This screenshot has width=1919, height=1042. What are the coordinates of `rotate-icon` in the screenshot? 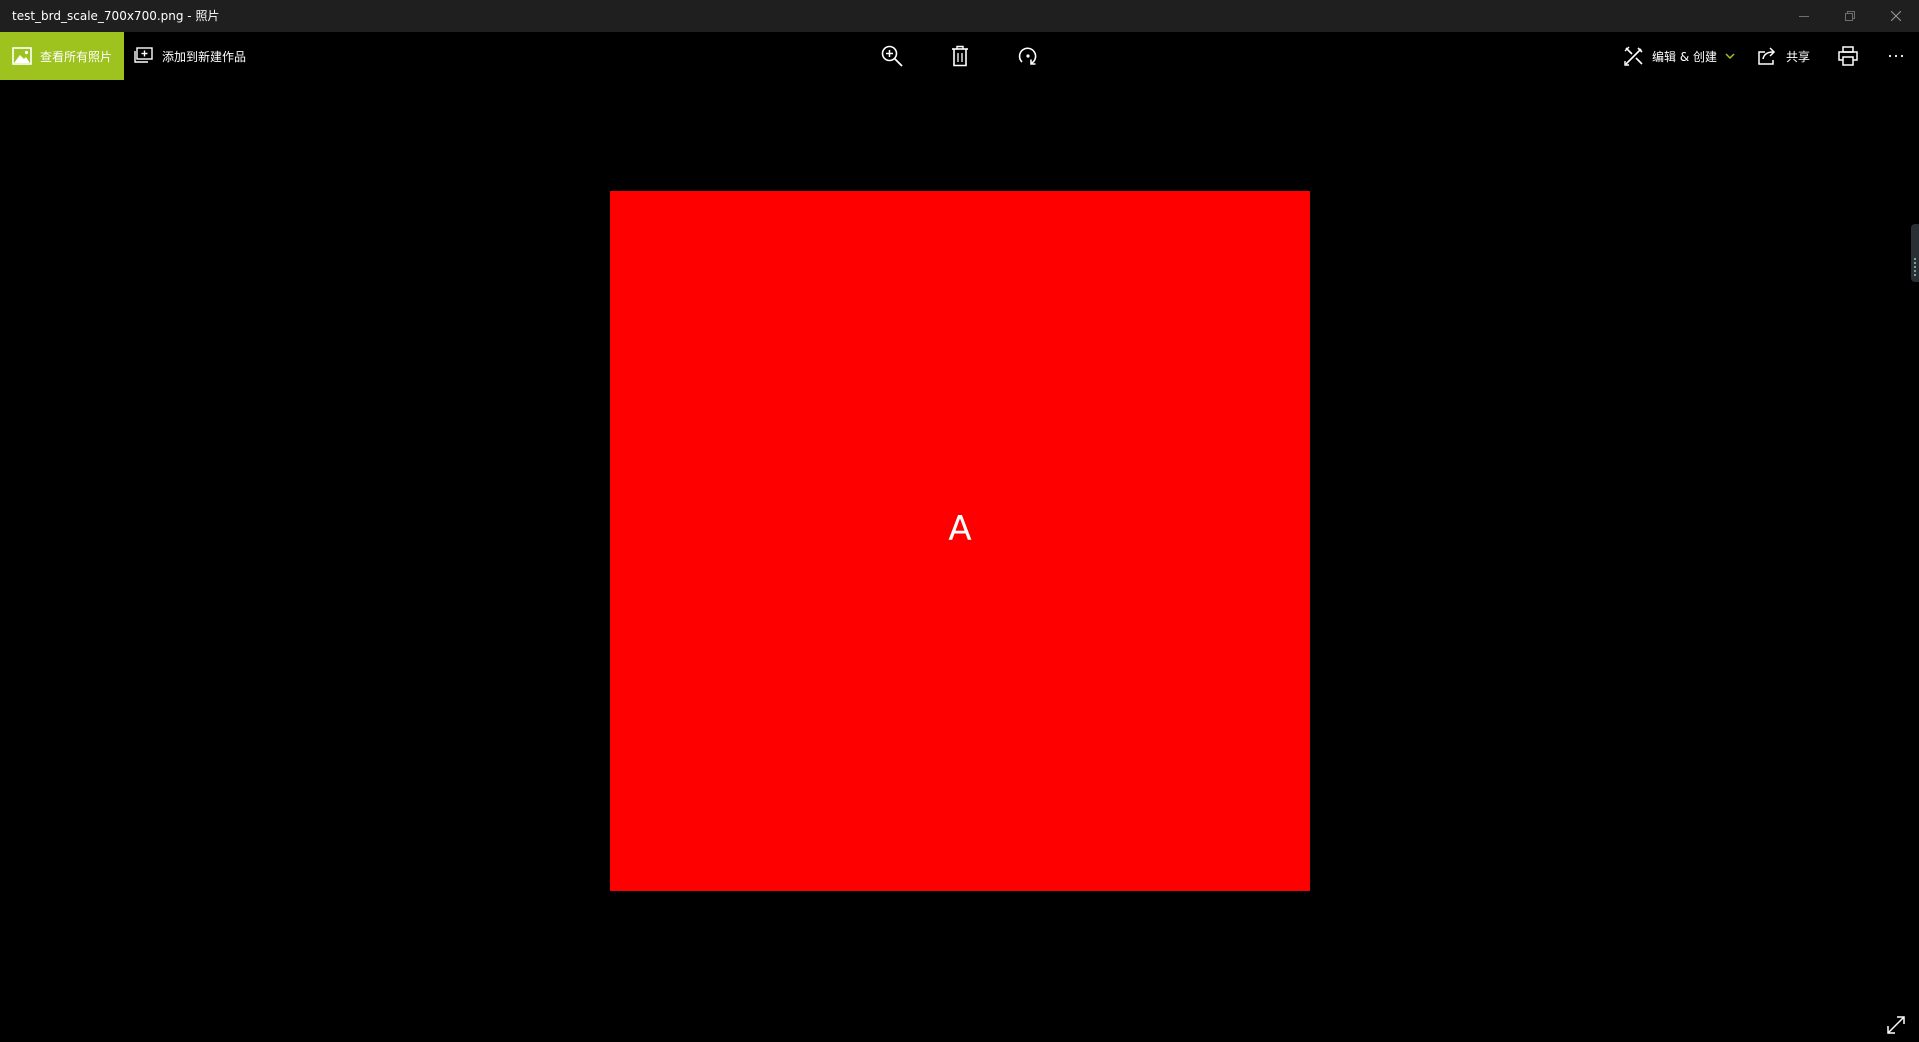 It's located at (1027, 56).